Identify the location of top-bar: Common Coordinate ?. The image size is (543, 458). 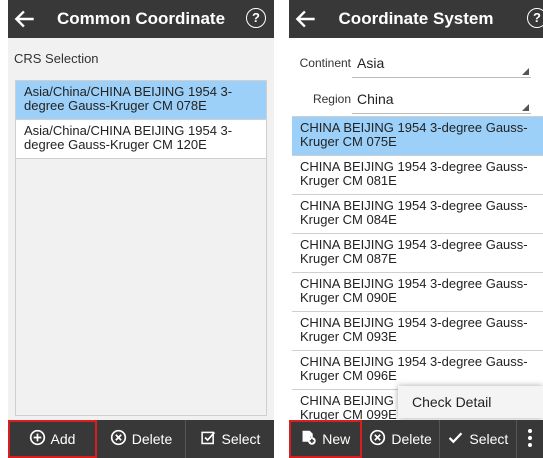
(141, 19).